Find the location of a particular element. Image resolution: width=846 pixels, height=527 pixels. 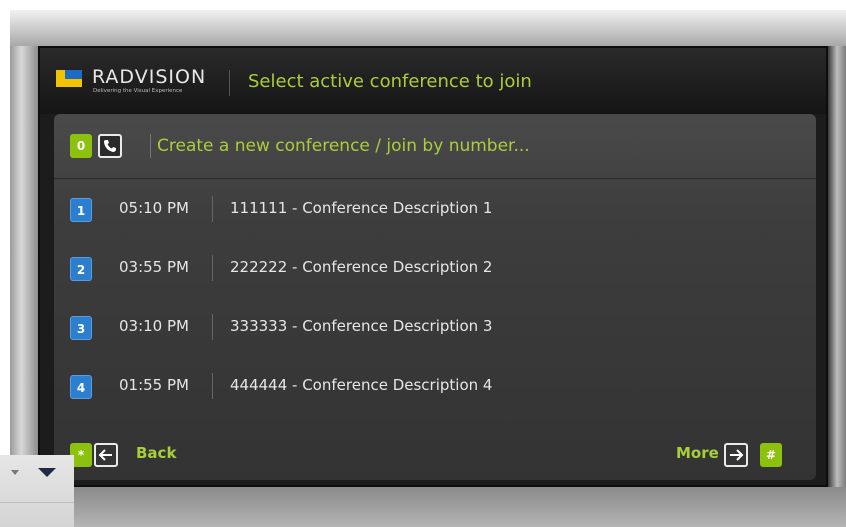

conference-time: 03:55 PM is located at coordinates (154, 267).